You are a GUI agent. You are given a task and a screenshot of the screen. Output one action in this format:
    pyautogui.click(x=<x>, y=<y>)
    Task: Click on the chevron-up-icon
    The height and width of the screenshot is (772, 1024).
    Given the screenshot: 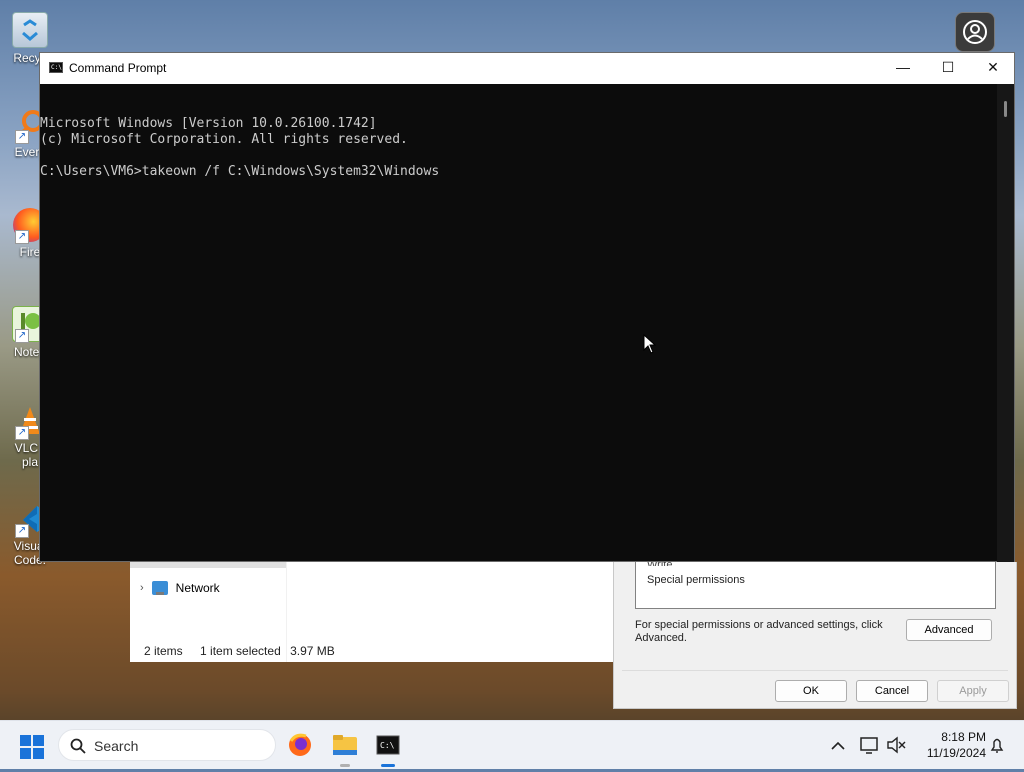 What is the action you would take?
    pyautogui.click(x=838, y=745)
    